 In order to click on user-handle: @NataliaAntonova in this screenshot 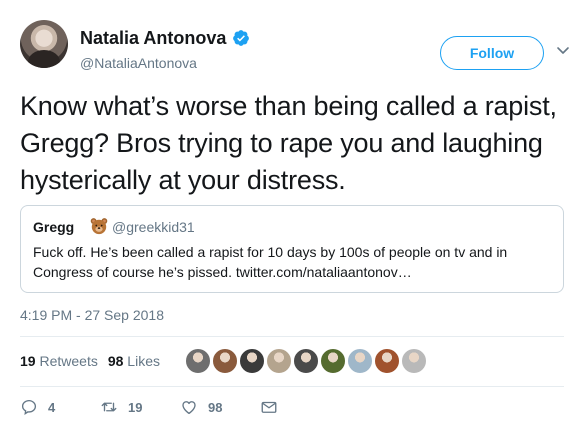, I will do `click(138, 63)`.